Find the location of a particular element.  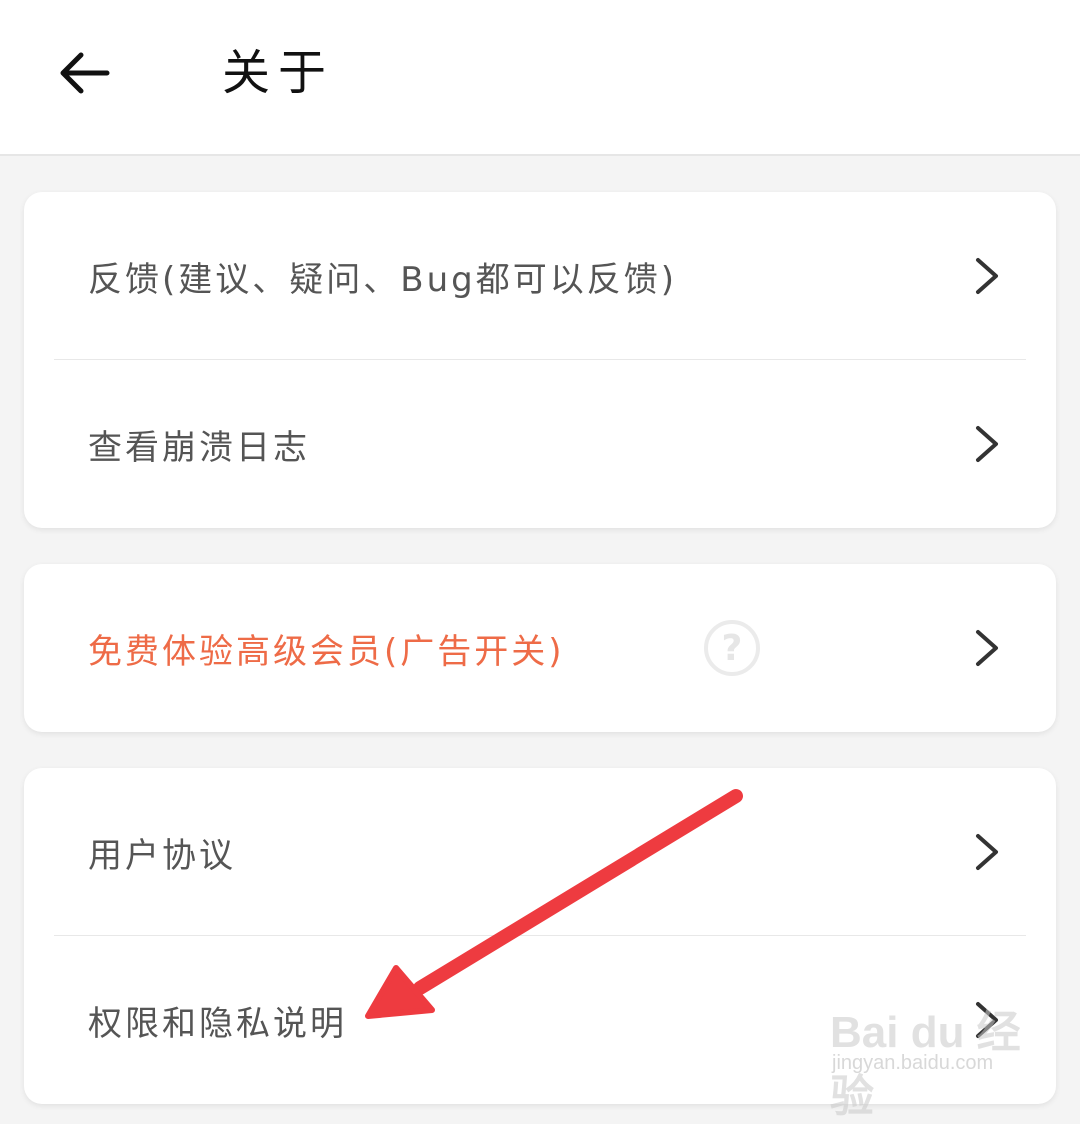

page-title: 关于 is located at coordinates (278, 73).